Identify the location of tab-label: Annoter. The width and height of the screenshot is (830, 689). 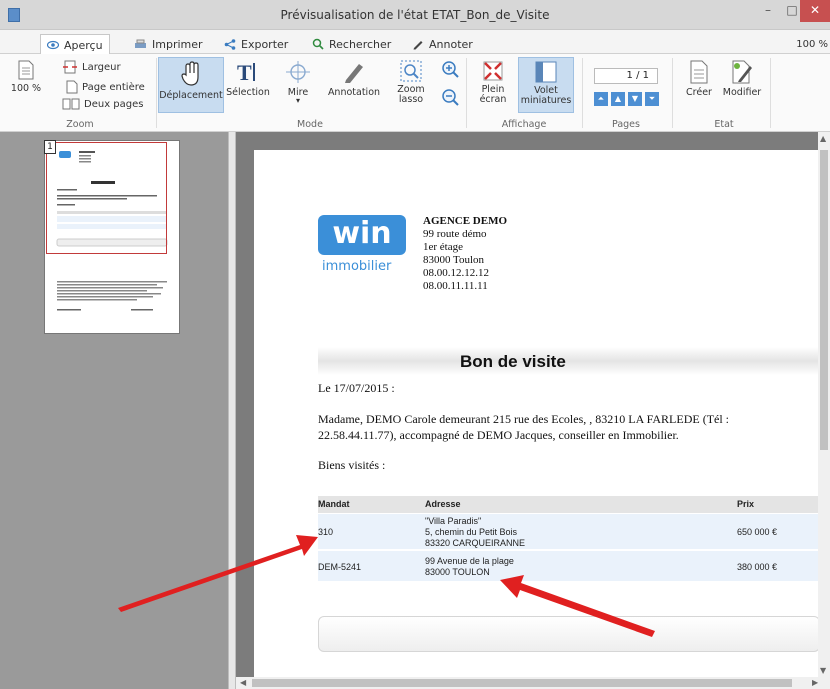
(451, 44).